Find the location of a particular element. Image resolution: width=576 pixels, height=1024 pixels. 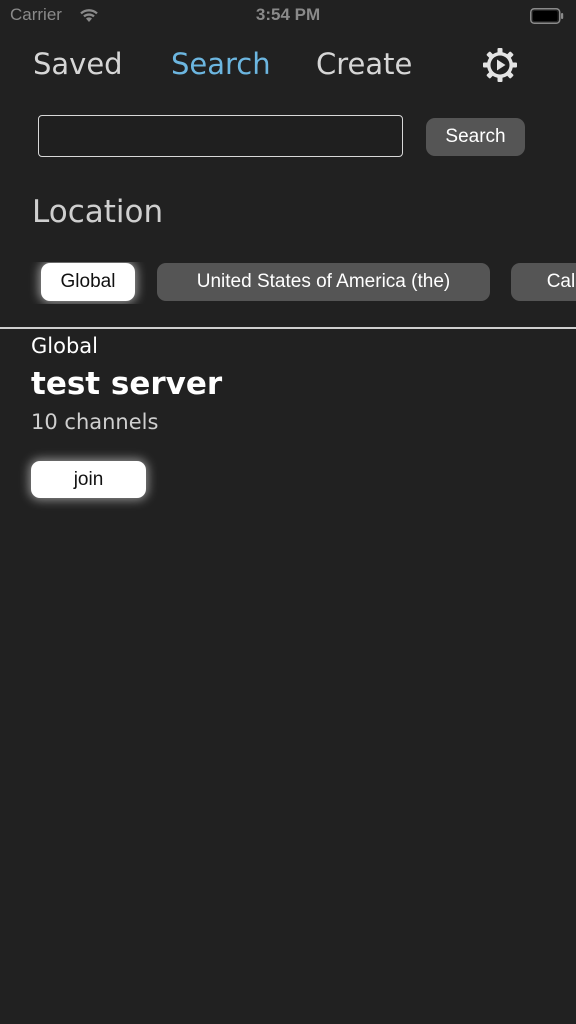

server-name: test server is located at coordinates (127, 384).